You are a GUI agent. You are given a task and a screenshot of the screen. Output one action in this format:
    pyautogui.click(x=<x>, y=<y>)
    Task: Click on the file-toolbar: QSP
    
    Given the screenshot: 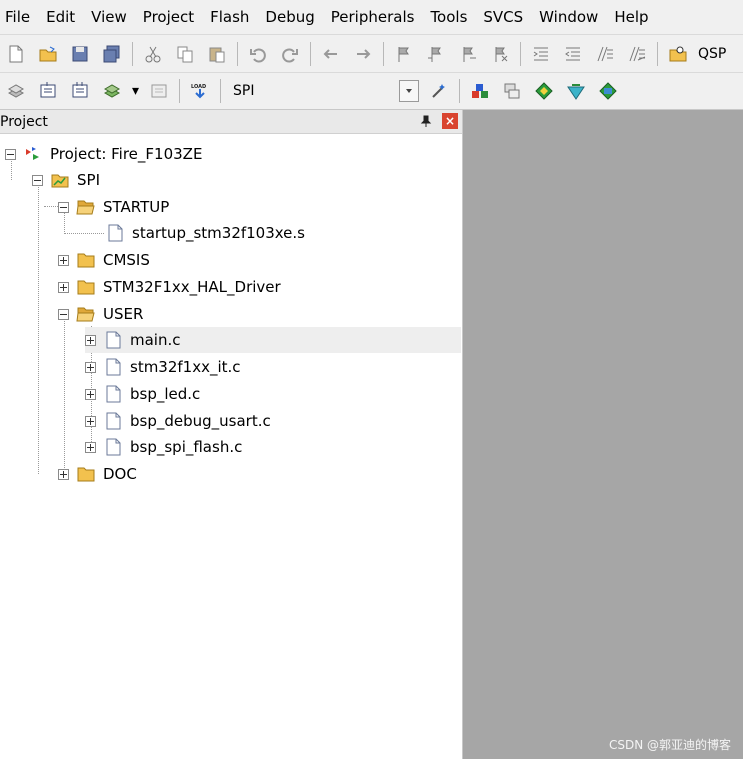 What is the action you would take?
    pyautogui.click(x=371, y=53)
    